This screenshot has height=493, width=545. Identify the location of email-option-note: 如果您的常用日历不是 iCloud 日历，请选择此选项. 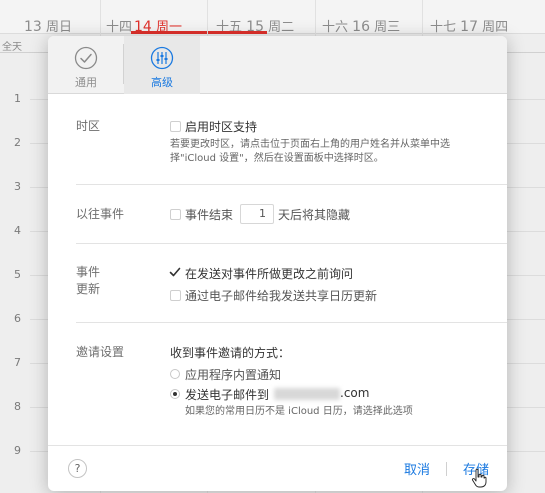
(299, 411).